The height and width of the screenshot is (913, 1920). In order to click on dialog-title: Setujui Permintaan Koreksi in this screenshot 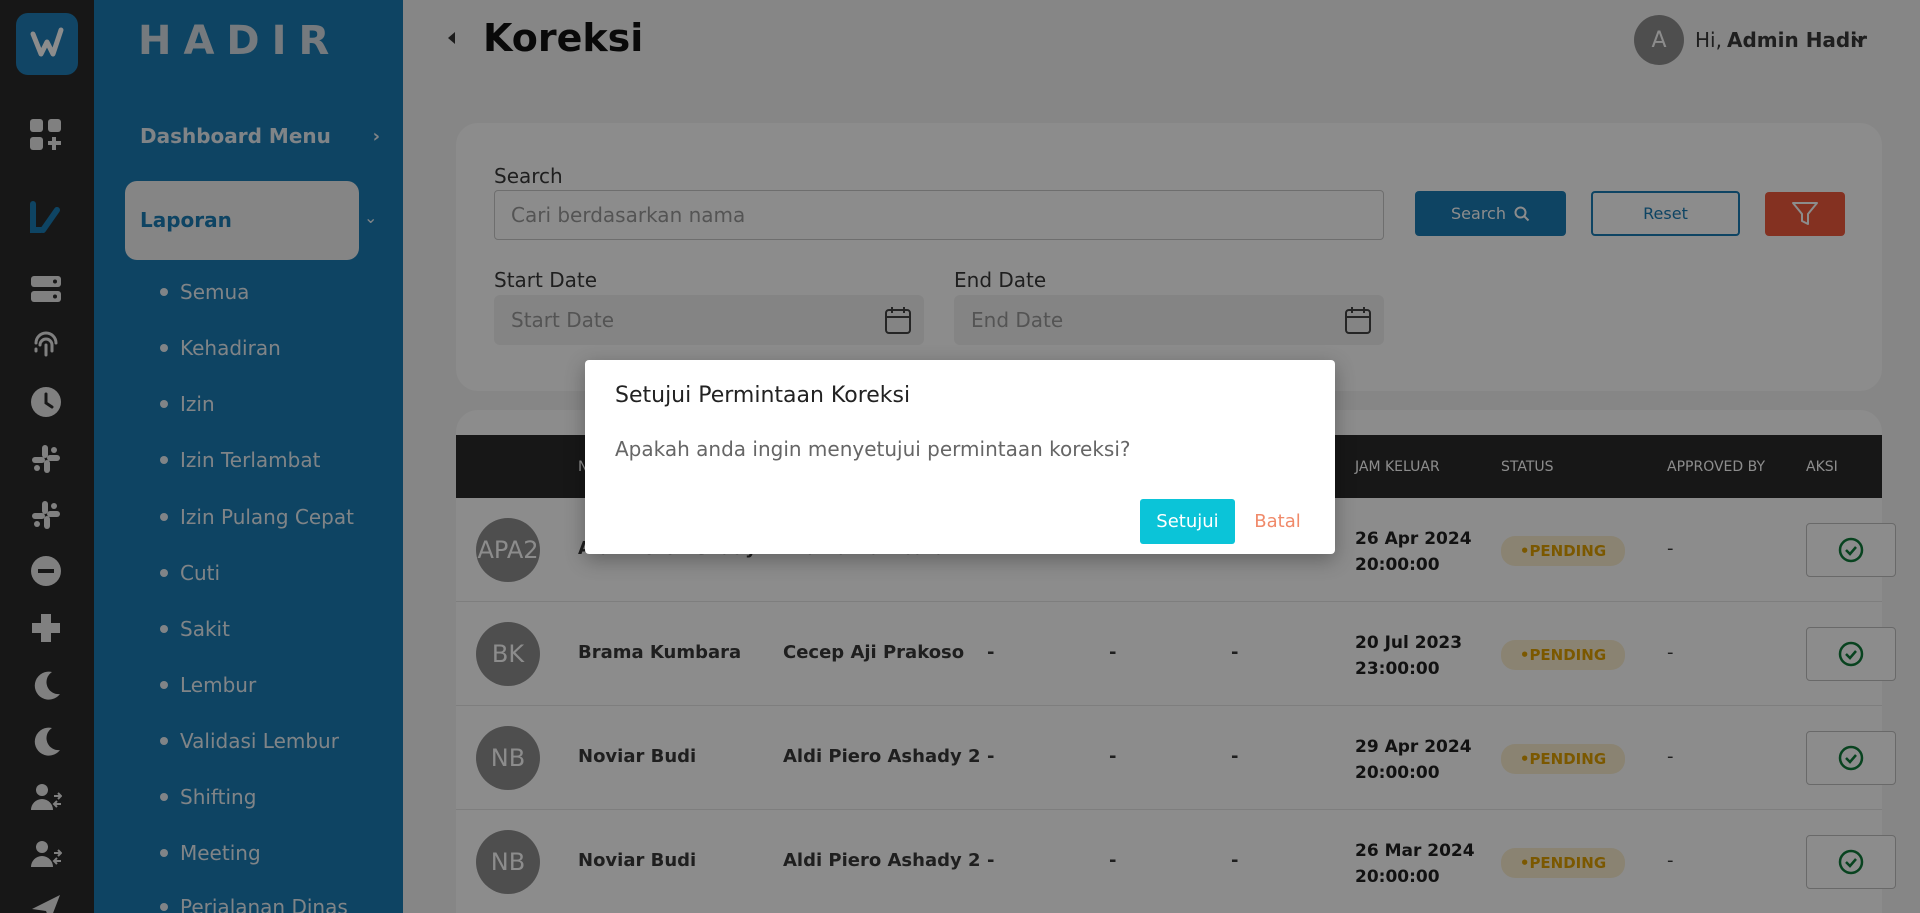, I will do `click(763, 395)`.